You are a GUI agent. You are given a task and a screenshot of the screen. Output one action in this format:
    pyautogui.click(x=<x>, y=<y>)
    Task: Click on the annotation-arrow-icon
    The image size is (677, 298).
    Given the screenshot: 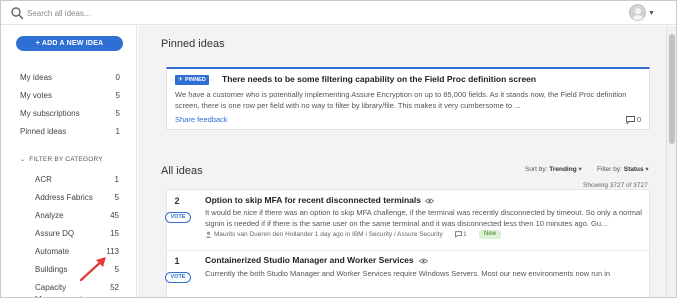 What is the action you would take?
    pyautogui.click(x=92, y=269)
    